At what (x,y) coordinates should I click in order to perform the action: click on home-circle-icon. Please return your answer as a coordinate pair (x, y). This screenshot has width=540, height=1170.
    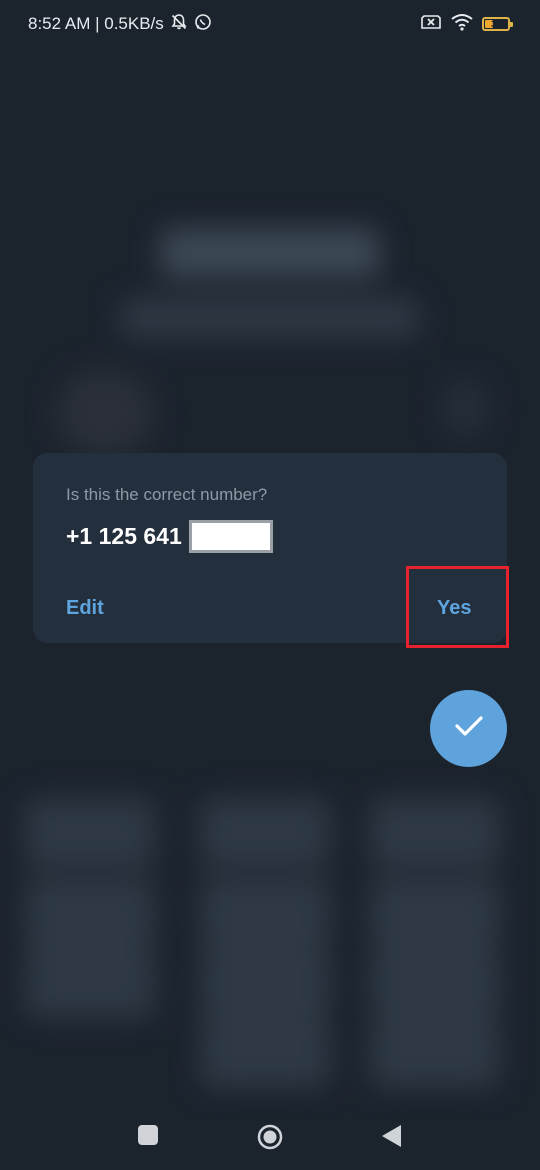
    Looking at the image, I should click on (270, 1139).